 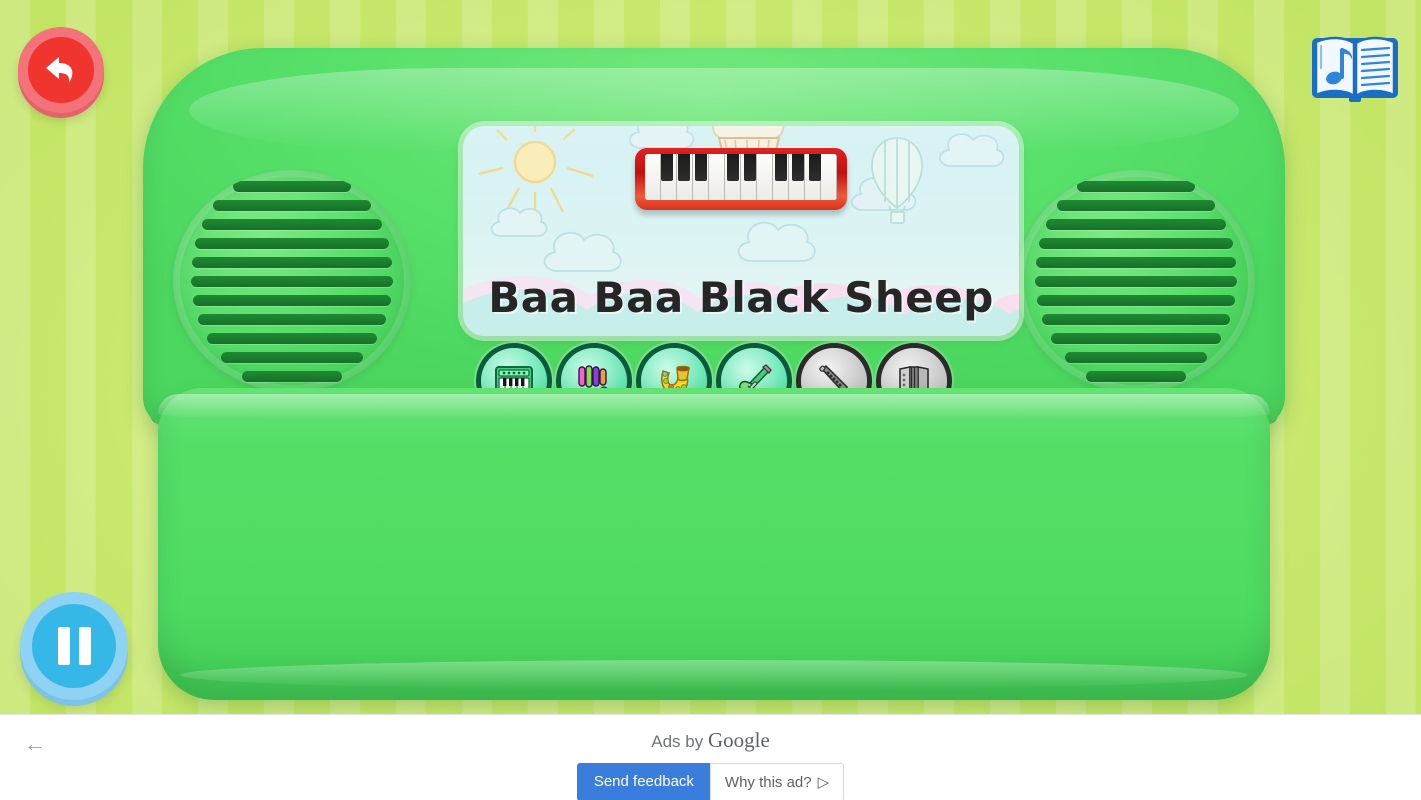 I want to click on google-wordmark: Google, so click(x=738, y=740).